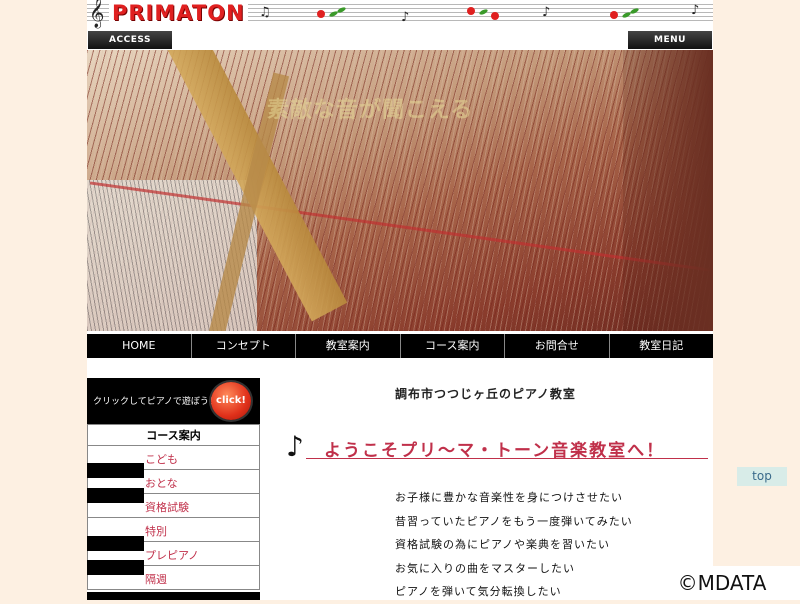 The width and height of the screenshot is (800, 604). I want to click on sidebar-next-heading-bar, so click(173, 596).